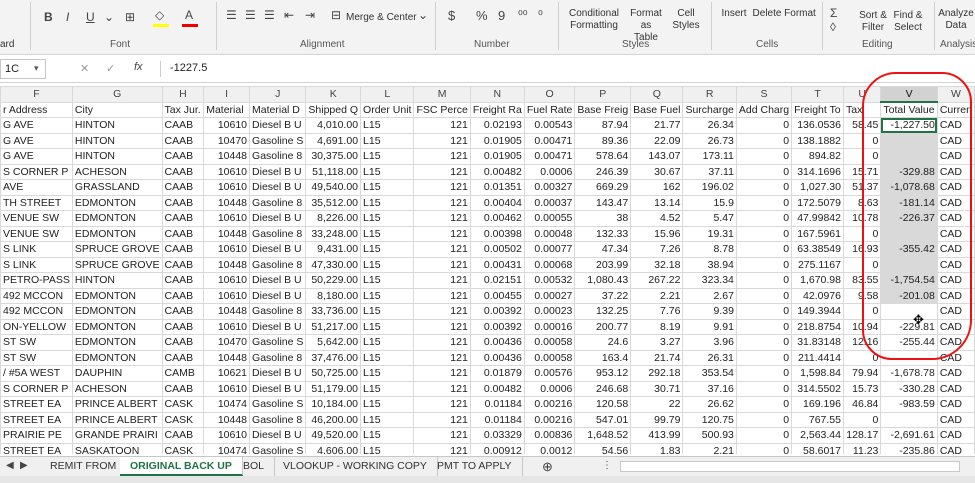 The height and width of the screenshot is (483, 975). Describe the element at coordinates (603, 419) in the screenshot. I see `table-cell: 547.01` at that location.